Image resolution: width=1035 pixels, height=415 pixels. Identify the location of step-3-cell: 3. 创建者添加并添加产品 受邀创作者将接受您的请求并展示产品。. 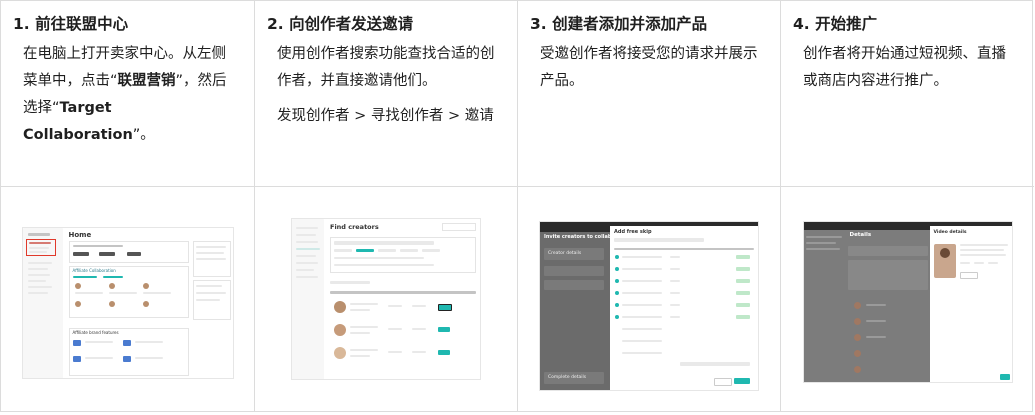
(649, 94).